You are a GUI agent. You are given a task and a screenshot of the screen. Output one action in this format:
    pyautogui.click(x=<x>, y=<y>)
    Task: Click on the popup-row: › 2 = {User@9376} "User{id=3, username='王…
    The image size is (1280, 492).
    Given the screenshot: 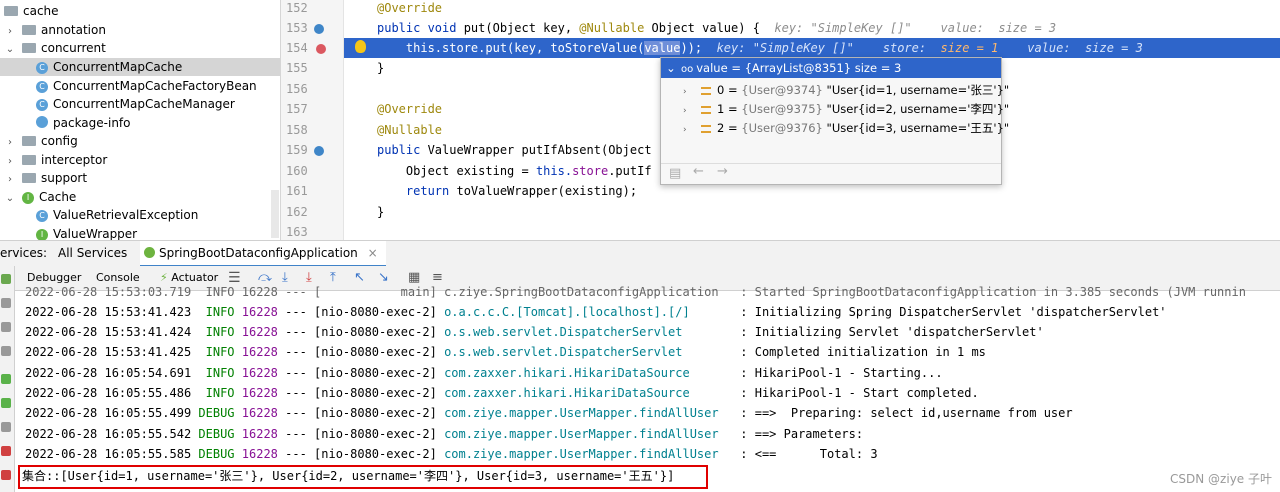 What is the action you would take?
    pyautogui.click(x=835, y=128)
    